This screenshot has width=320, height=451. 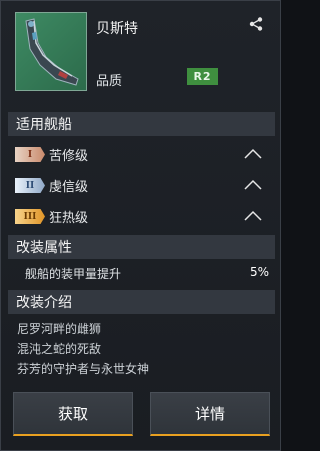 I want to click on intro-line: 芬芳的守护者与永世女神, so click(x=83, y=369).